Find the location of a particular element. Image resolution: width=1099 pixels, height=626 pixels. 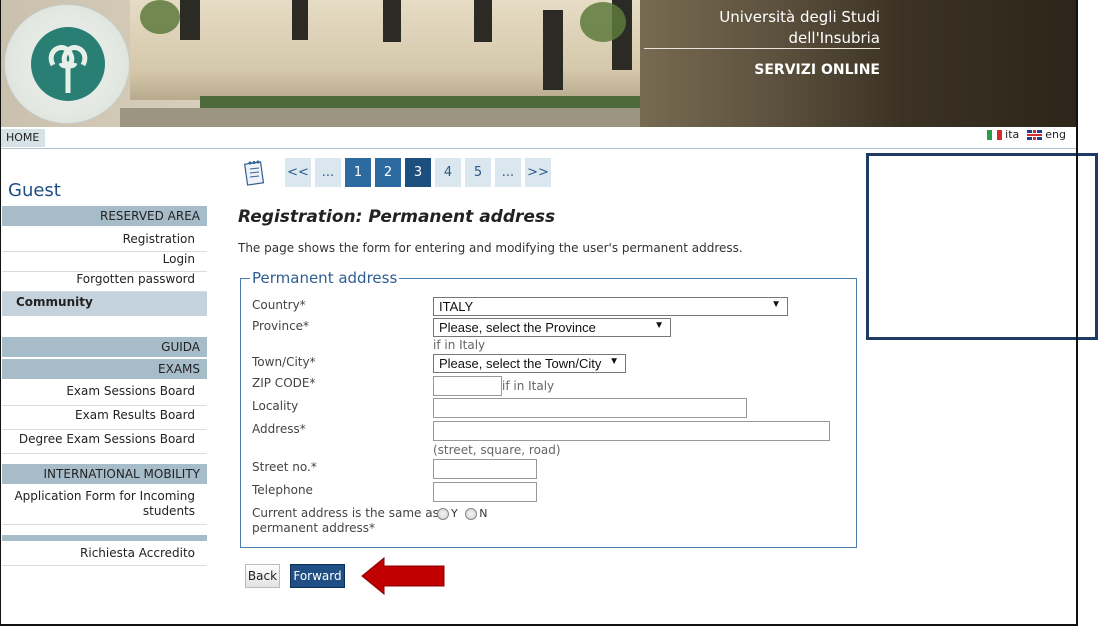

language-switcher: ita eng is located at coordinates (1026, 134).